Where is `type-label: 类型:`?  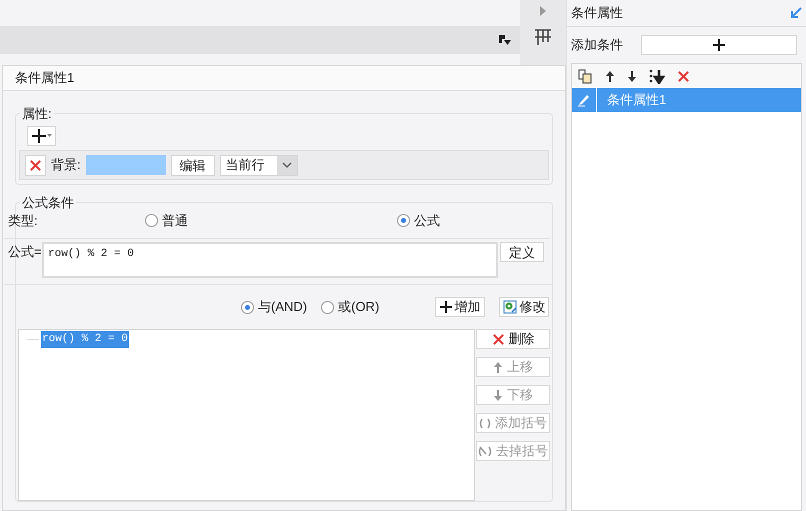
type-label: 类型: is located at coordinates (23, 221).